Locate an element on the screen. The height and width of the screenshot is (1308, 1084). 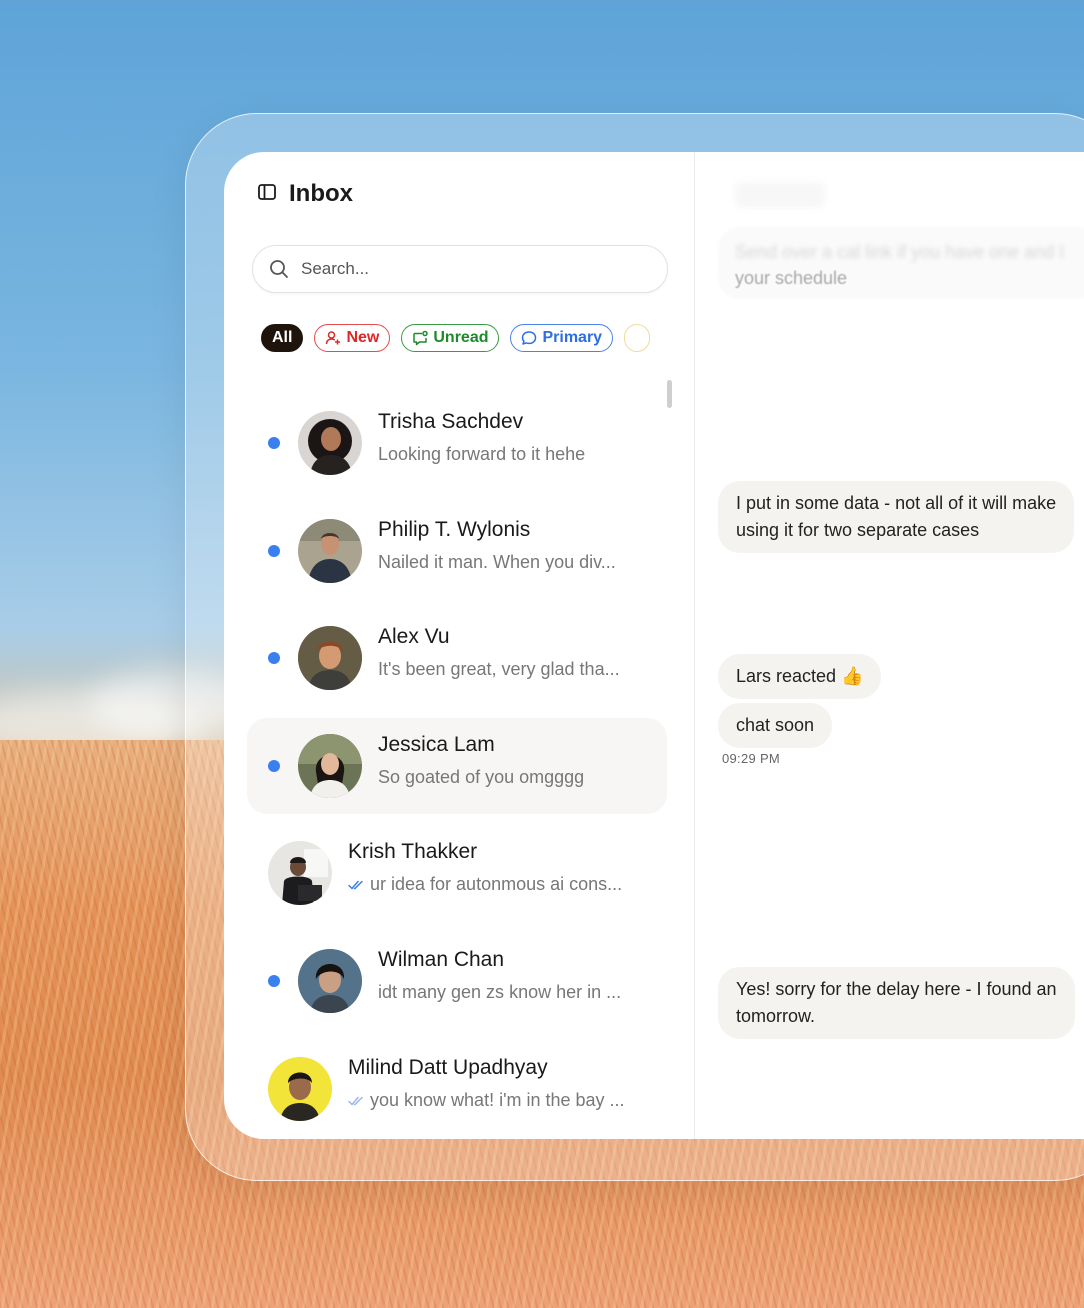
message-bubble: chat soon is located at coordinates (775, 725).